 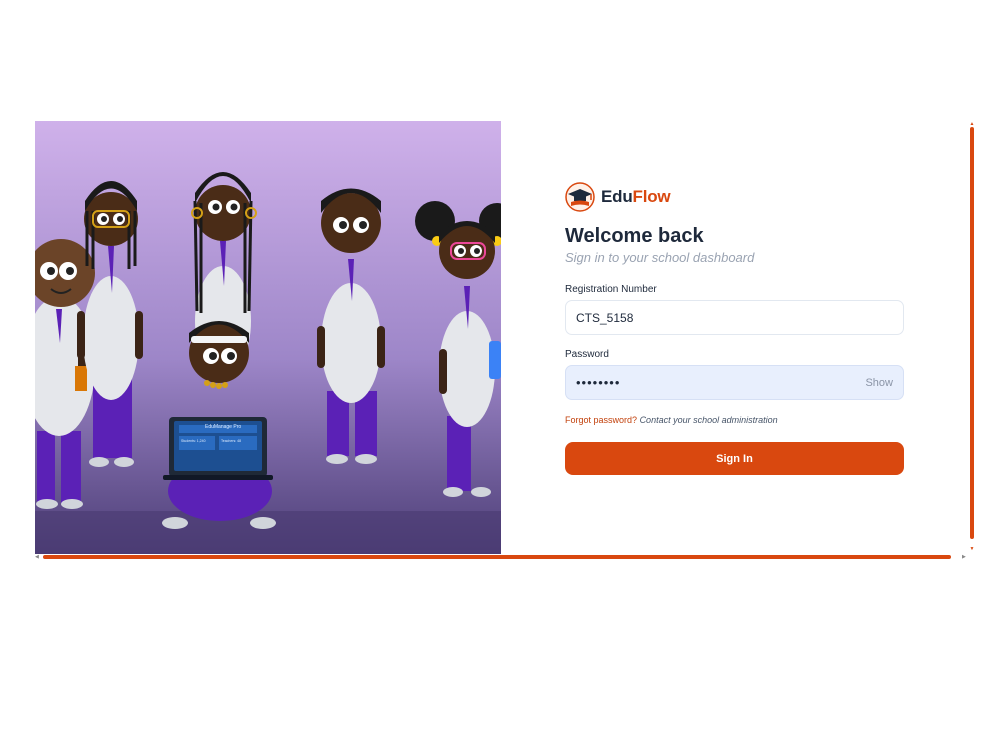 I want to click on password-value: ••••••••, so click(x=598, y=382).